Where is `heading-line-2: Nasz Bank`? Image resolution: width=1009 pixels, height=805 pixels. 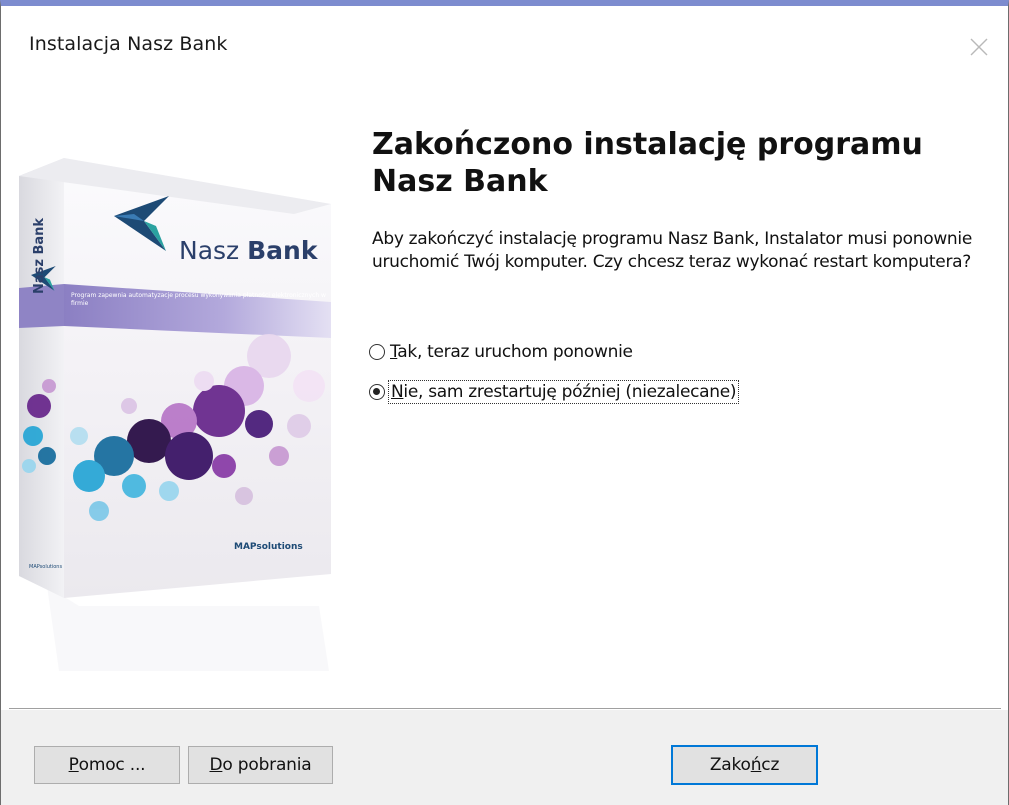 heading-line-2: Nasz Bank is located at coordinates (460, 181).